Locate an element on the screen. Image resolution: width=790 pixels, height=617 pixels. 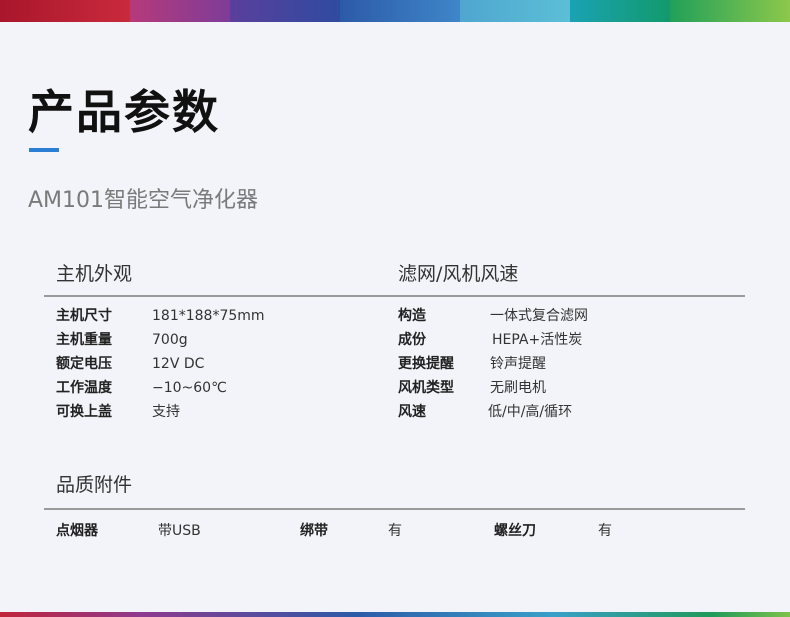
section-heading-accessories: 品质附件 is located at coordinates (94, 485).